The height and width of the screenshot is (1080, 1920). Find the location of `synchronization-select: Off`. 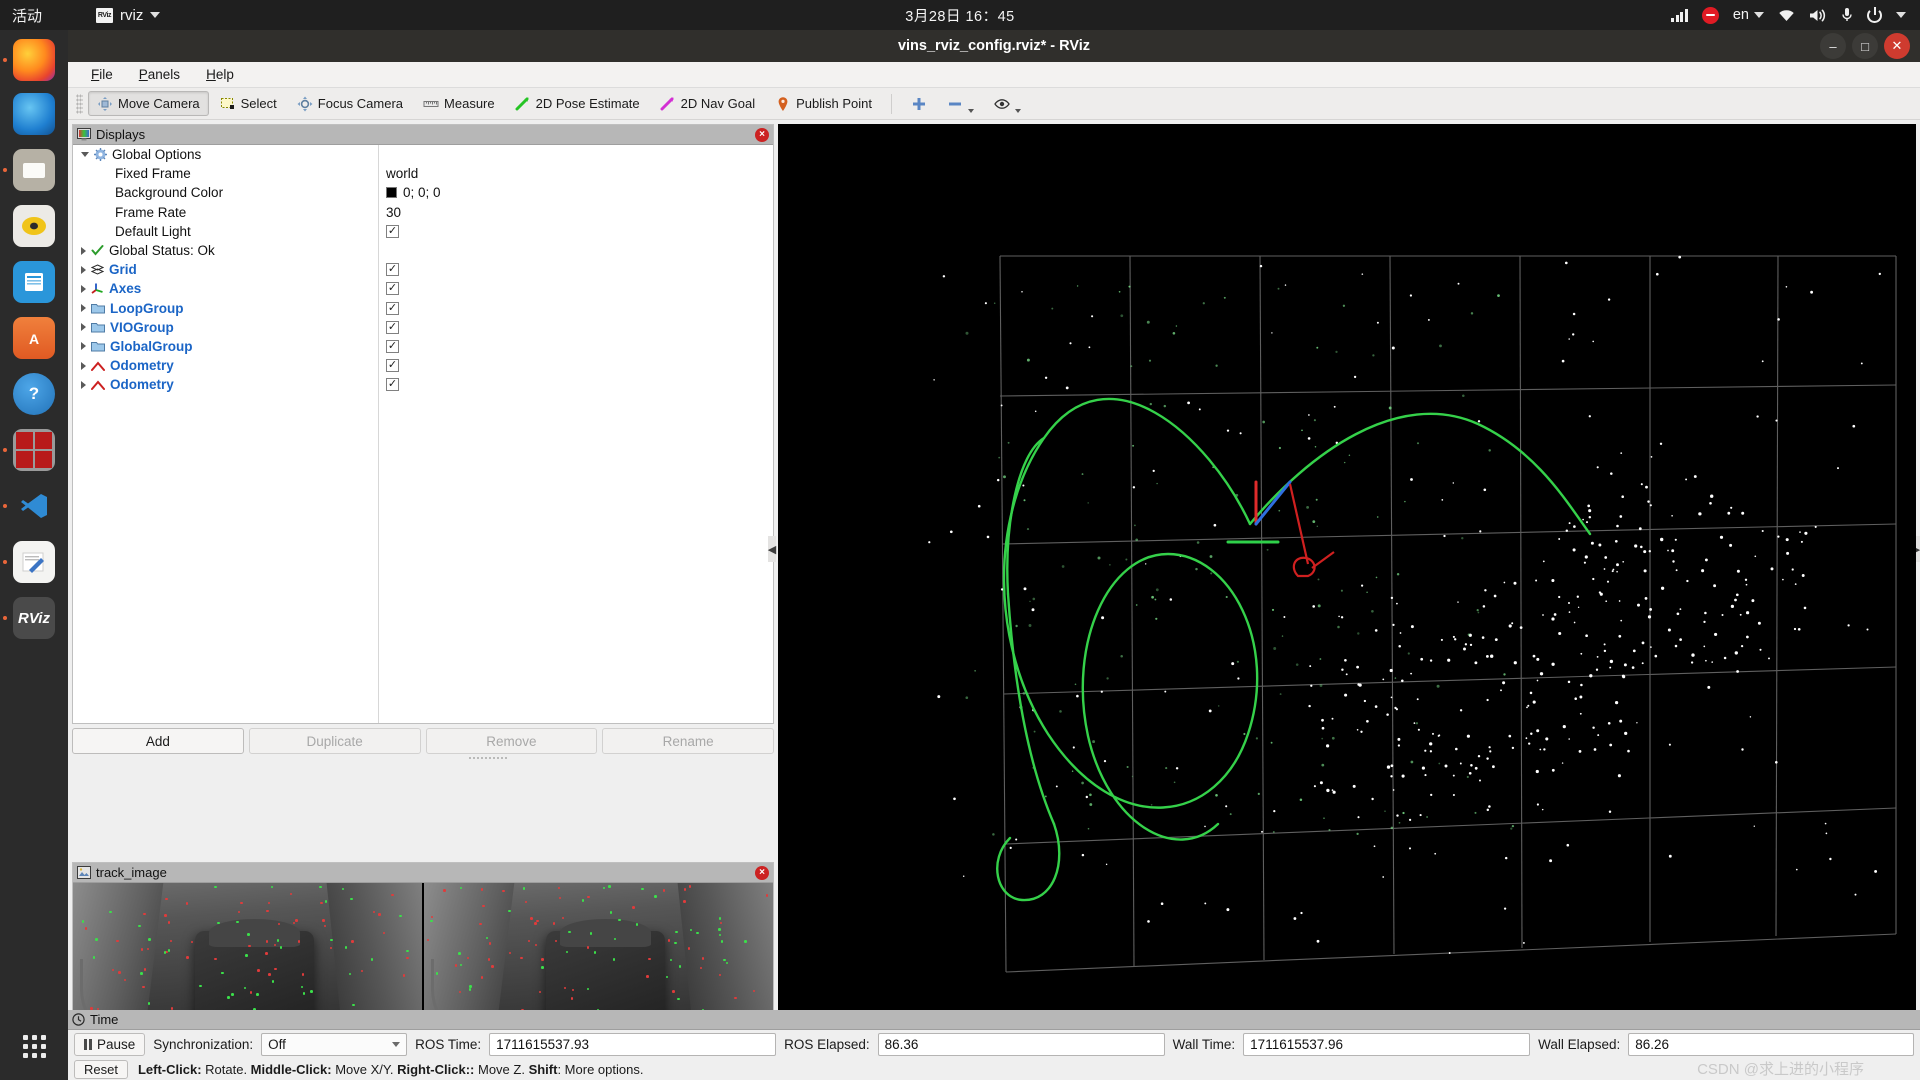

synchronization-select: Off is located at coordinates (334, 1044).